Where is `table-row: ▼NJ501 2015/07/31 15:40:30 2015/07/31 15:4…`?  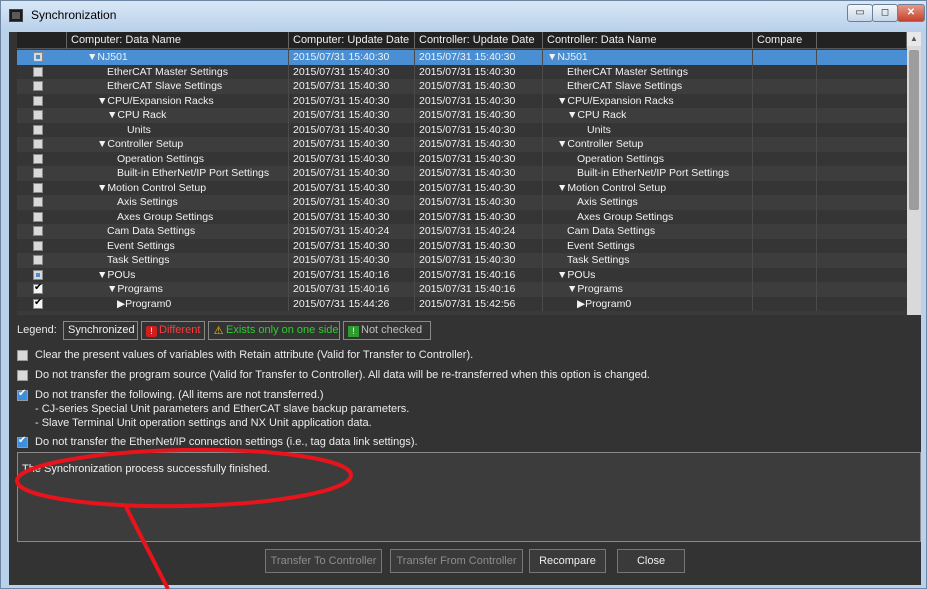 table-row: ▼NJ501 2015/07/31 15:40:30 2015/07/31 15:4… is located at coordinates (469, 57).